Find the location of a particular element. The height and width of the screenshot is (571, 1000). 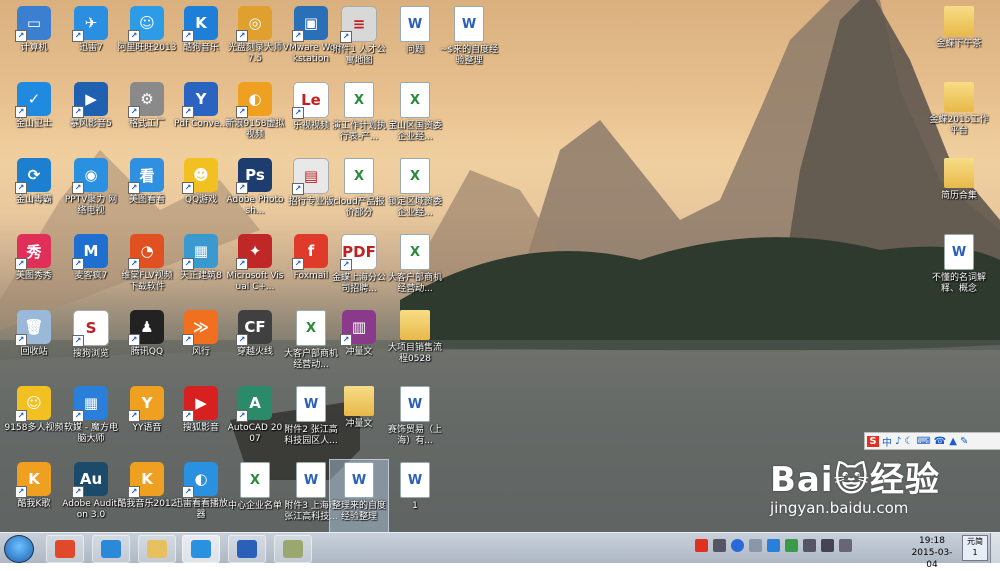

desktop-icon: 冲量文 is located at coordinates (359, 422).